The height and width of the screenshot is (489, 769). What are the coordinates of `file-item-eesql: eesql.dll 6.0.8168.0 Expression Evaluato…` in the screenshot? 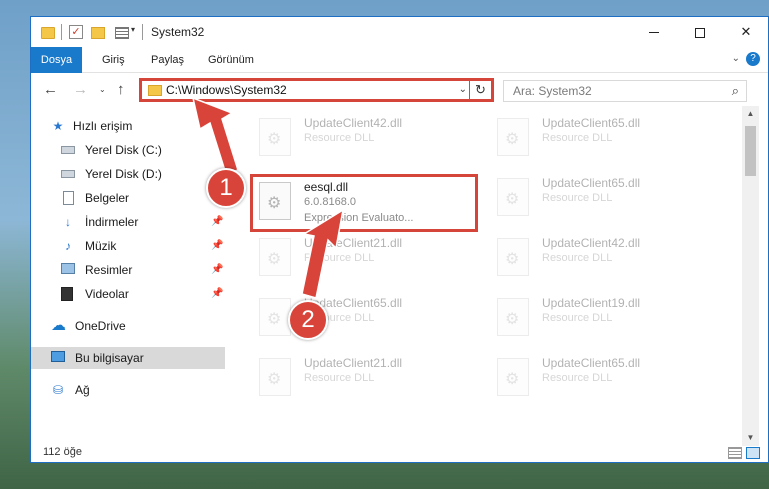 It's located at (368, 203).